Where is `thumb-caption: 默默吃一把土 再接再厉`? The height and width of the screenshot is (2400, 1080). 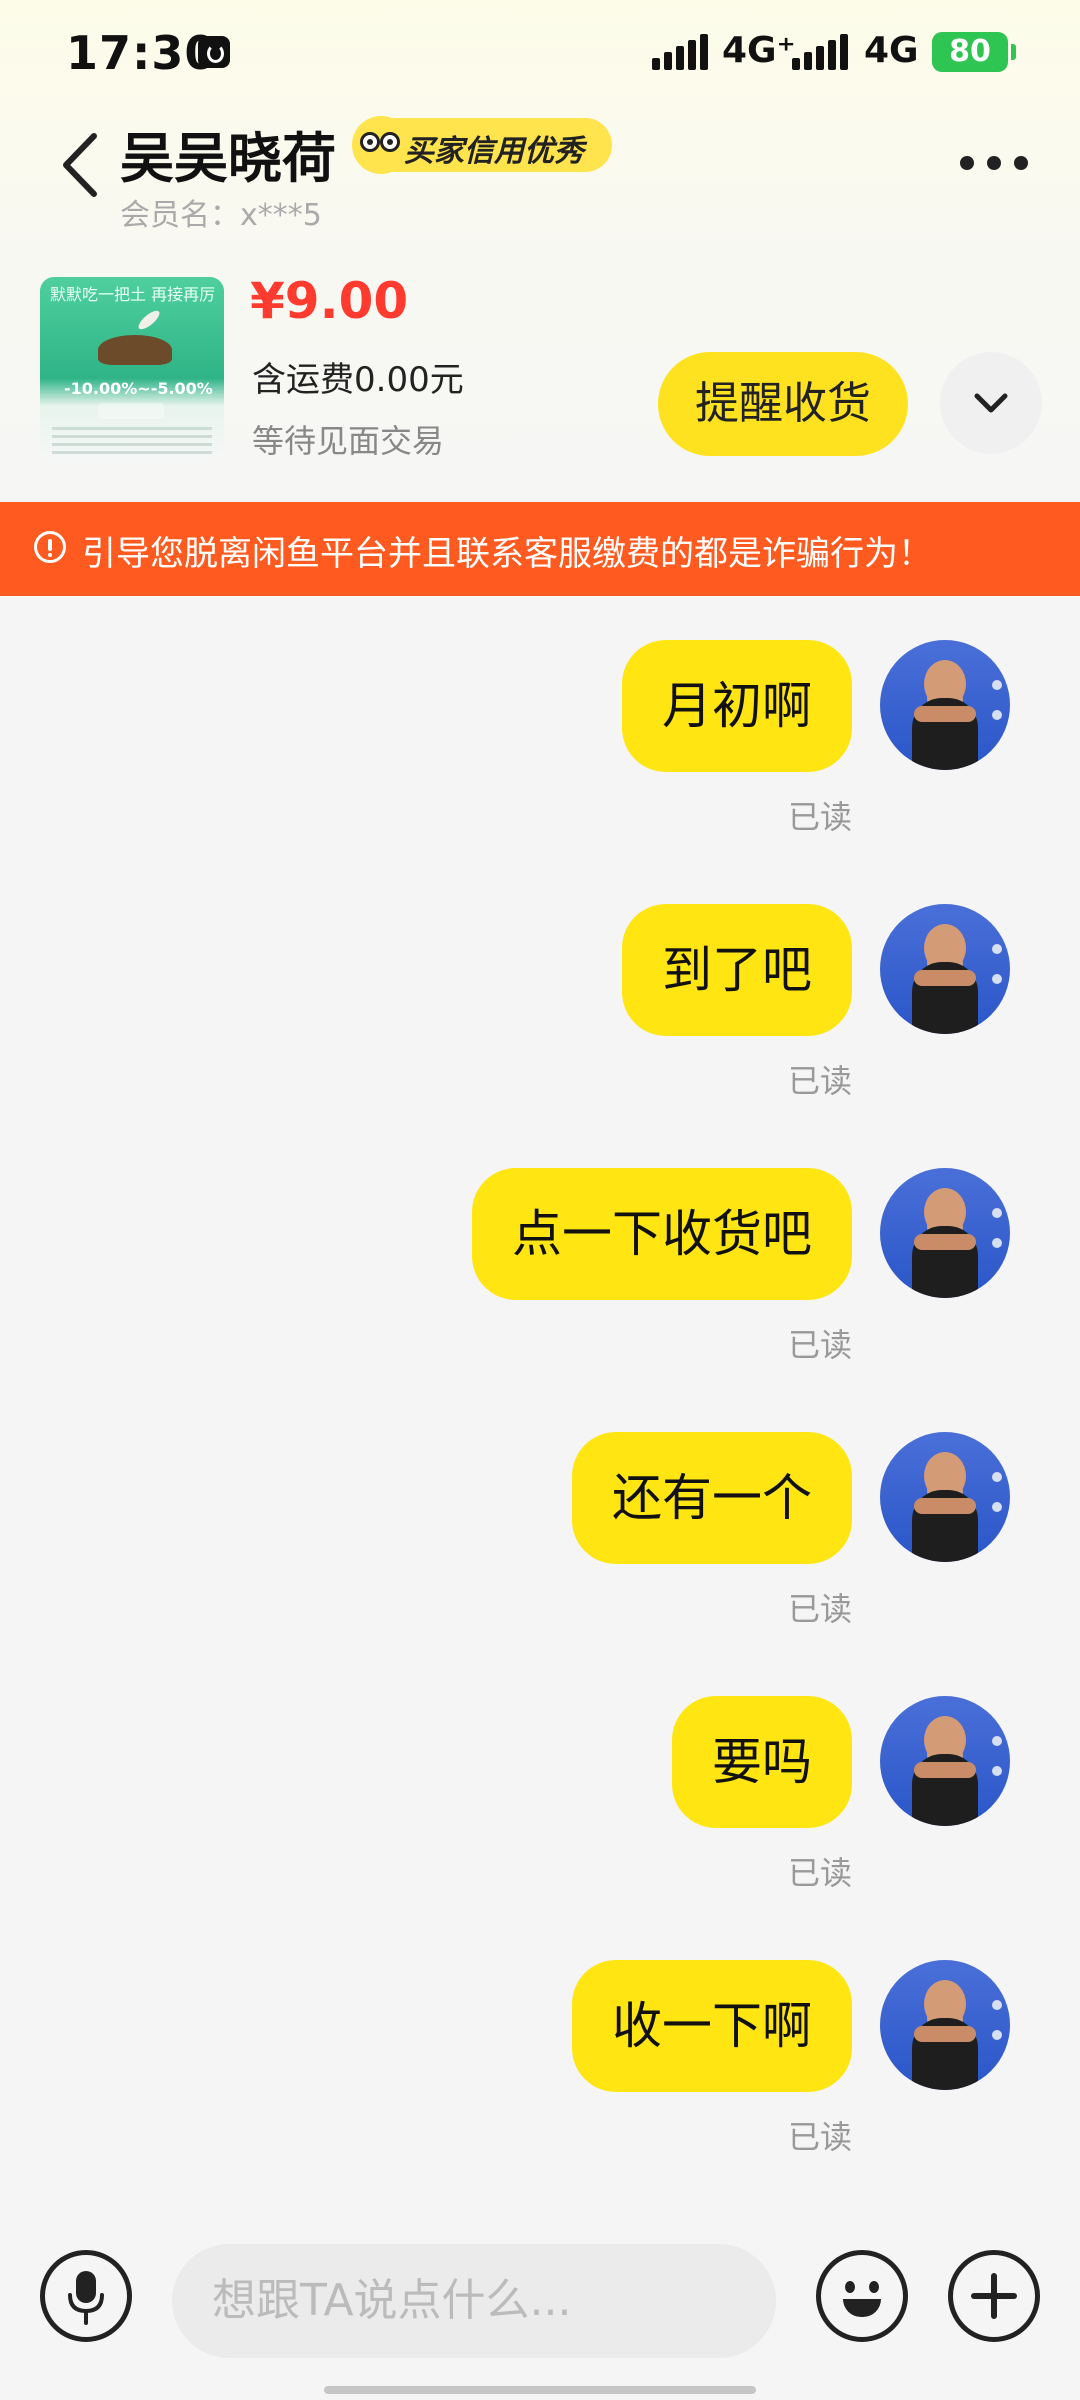 thumb-caption: 默默吃一把土 再接再厉 is located at coordinates (133, 294).